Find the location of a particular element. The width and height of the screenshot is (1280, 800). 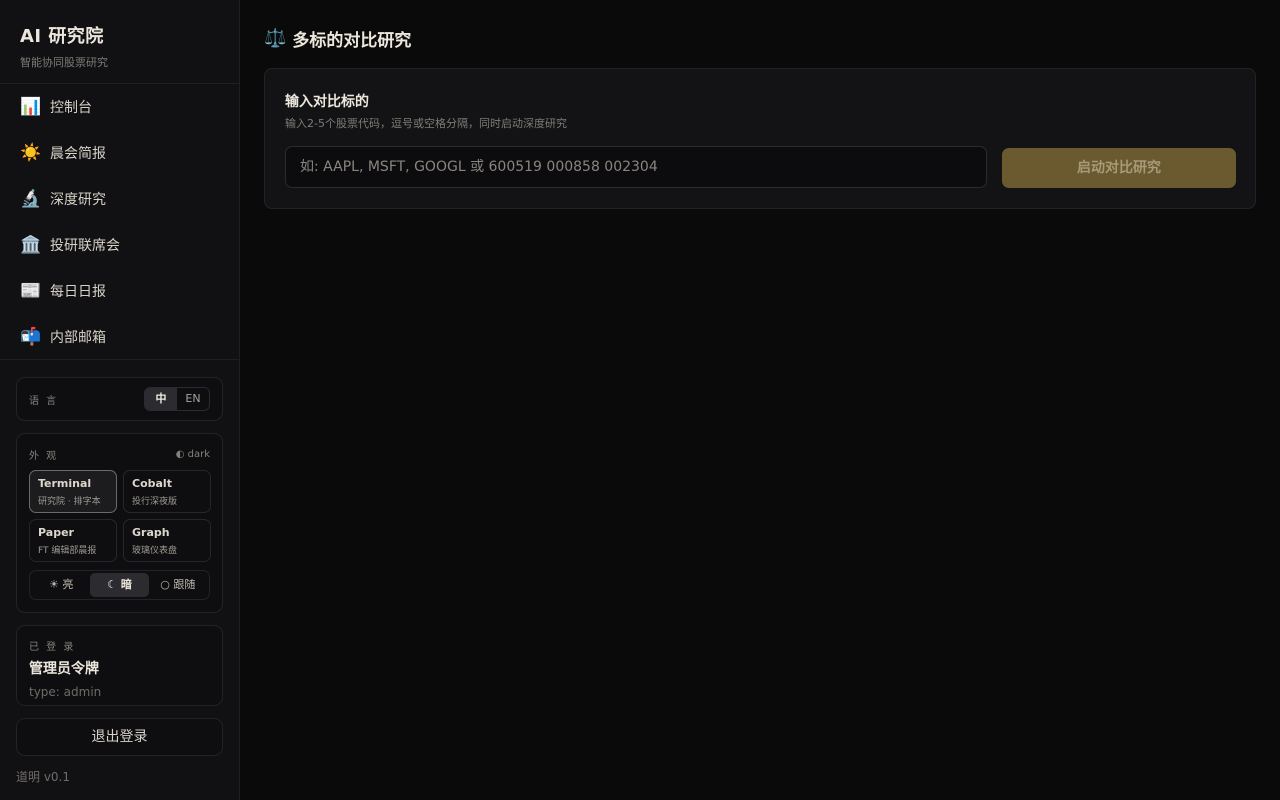

scale-icon: ⚖️ is located at coordinates (275, 38).